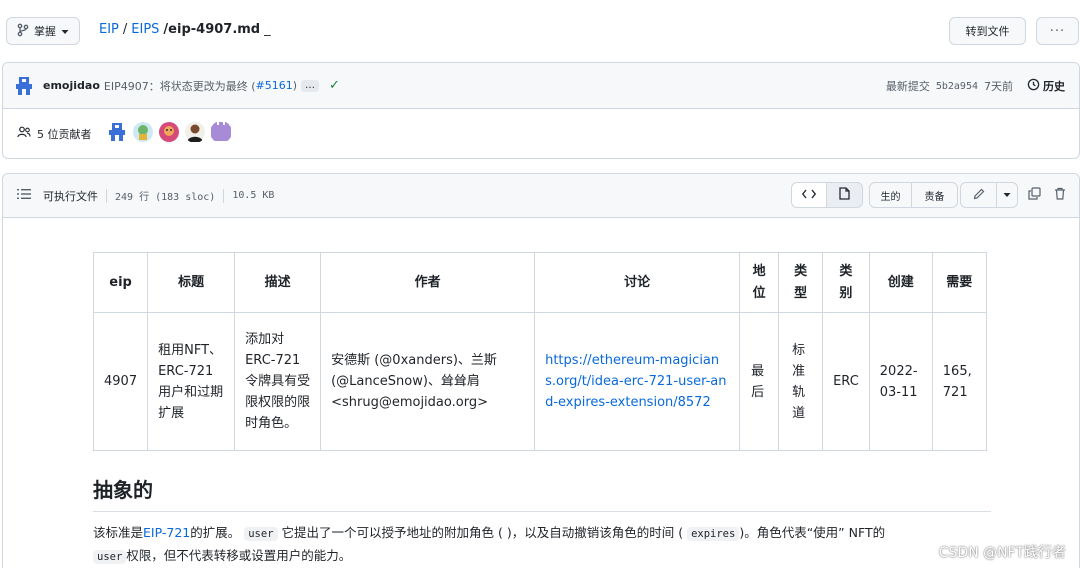 Image resolution: width=1080 pixels, height=568 pixels. Describe the element at coordinates (890, 195) in the screenshot. I see `raw-button: 生的` at that location.